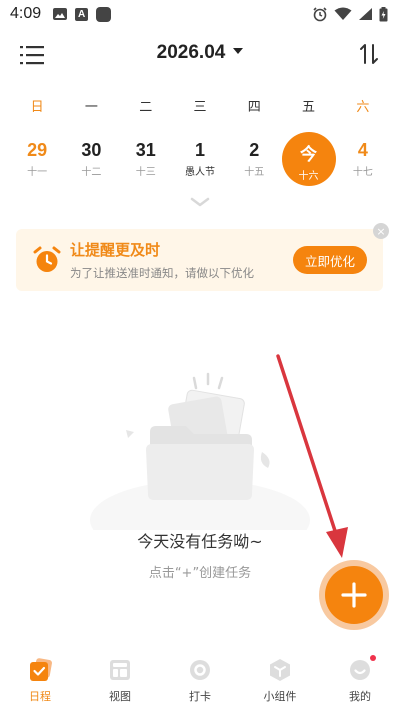 This screenshot has height=711, width=400. I want to click on calendar-header: 2026.04, so click(200, 56).